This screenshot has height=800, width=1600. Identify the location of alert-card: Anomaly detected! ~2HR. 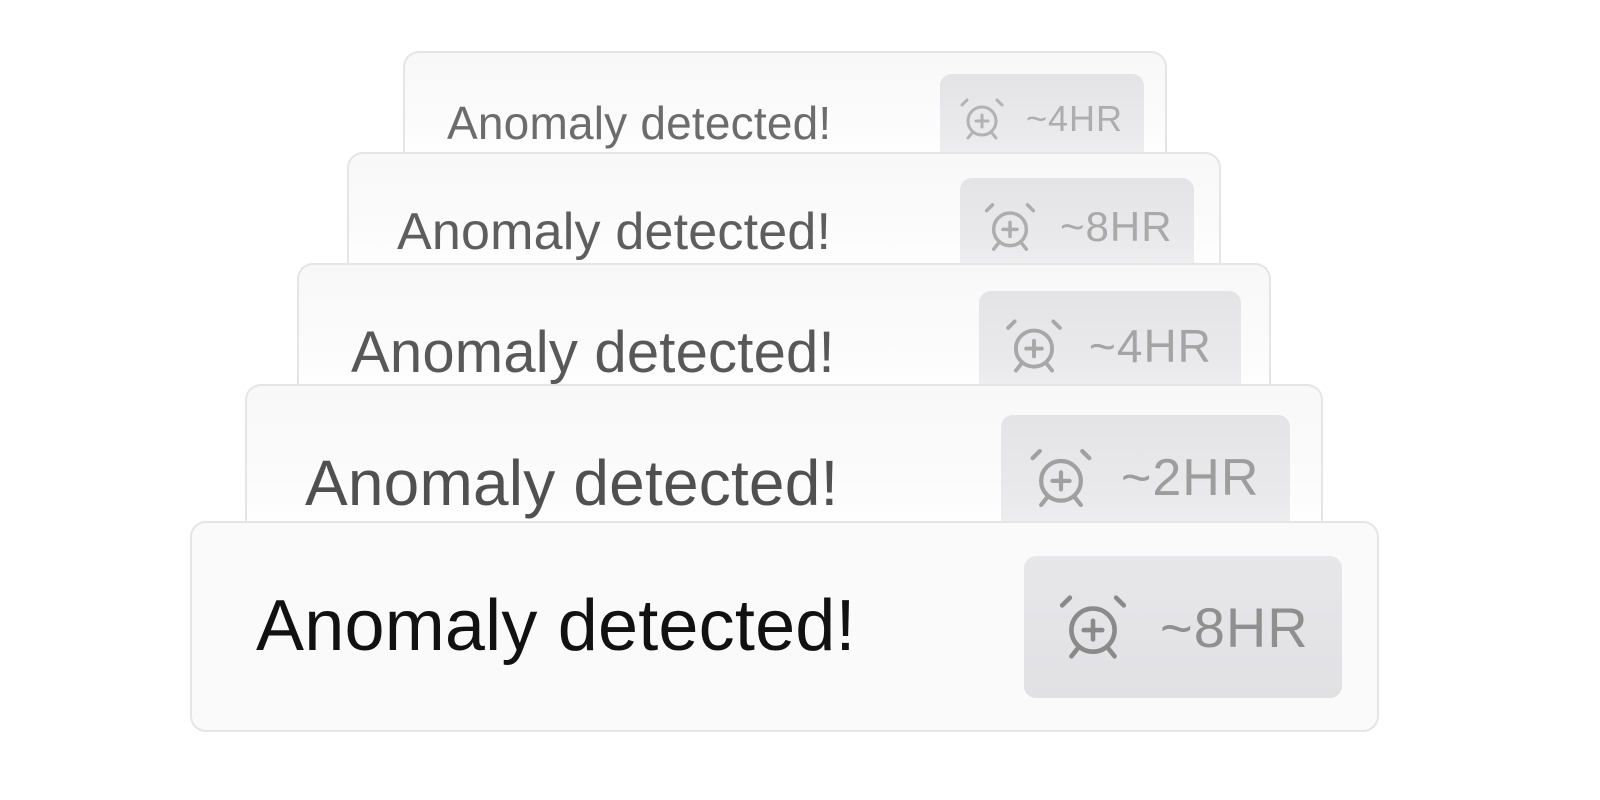
(784, 461).